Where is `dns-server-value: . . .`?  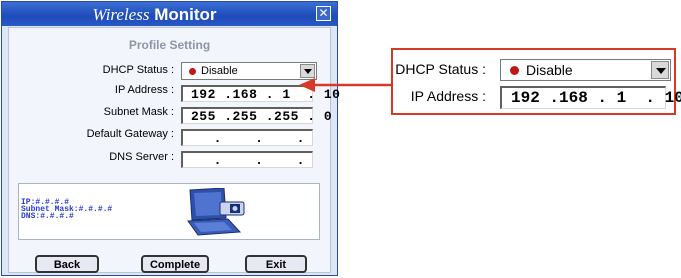 dns-server-value: . . . is located at coordinates (251, 160).